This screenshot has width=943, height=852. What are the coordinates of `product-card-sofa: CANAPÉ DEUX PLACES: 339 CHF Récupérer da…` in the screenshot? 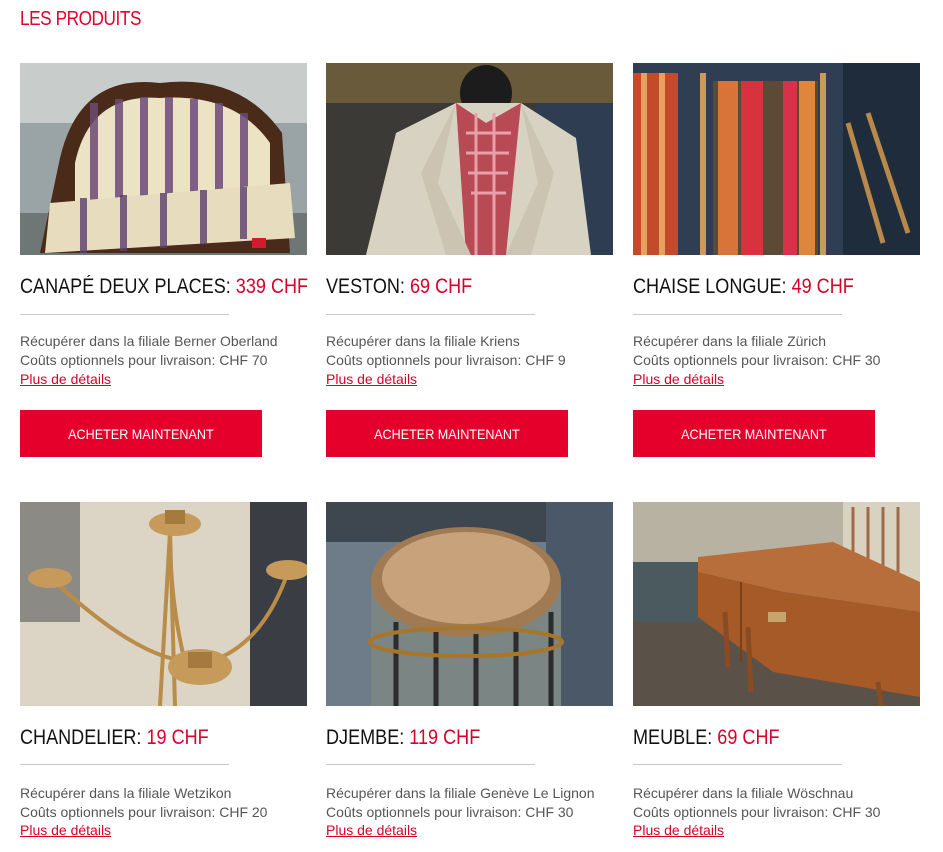 It's located at (164, 263).